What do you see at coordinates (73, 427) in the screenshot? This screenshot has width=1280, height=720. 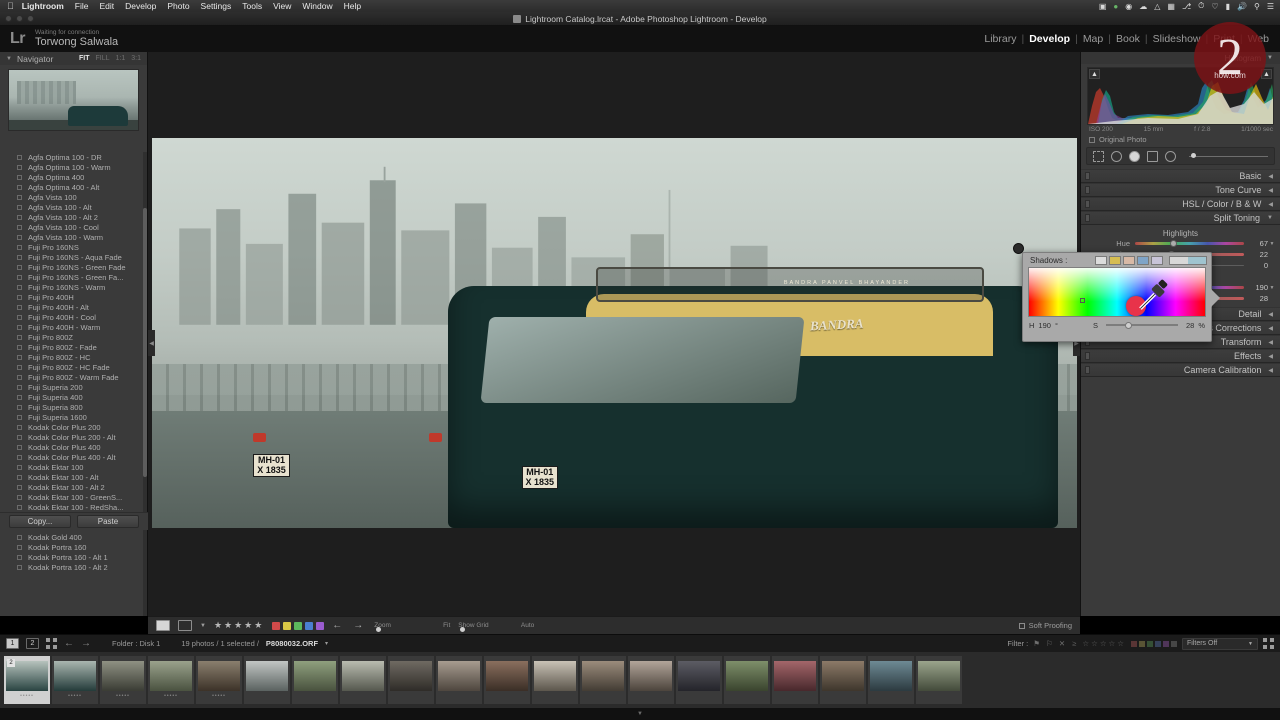 I see `preset-item: Kodak Color Plus 200` at bounding box center [73, 427].